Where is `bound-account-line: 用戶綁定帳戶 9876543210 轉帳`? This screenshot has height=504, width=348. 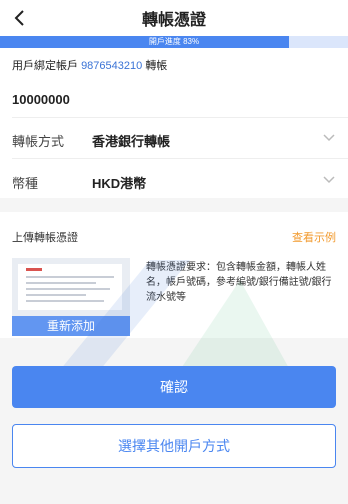 bound-account-line: 用戶綁定帳戶 9876543210 轉帳 is located at coordinates (89, 65).